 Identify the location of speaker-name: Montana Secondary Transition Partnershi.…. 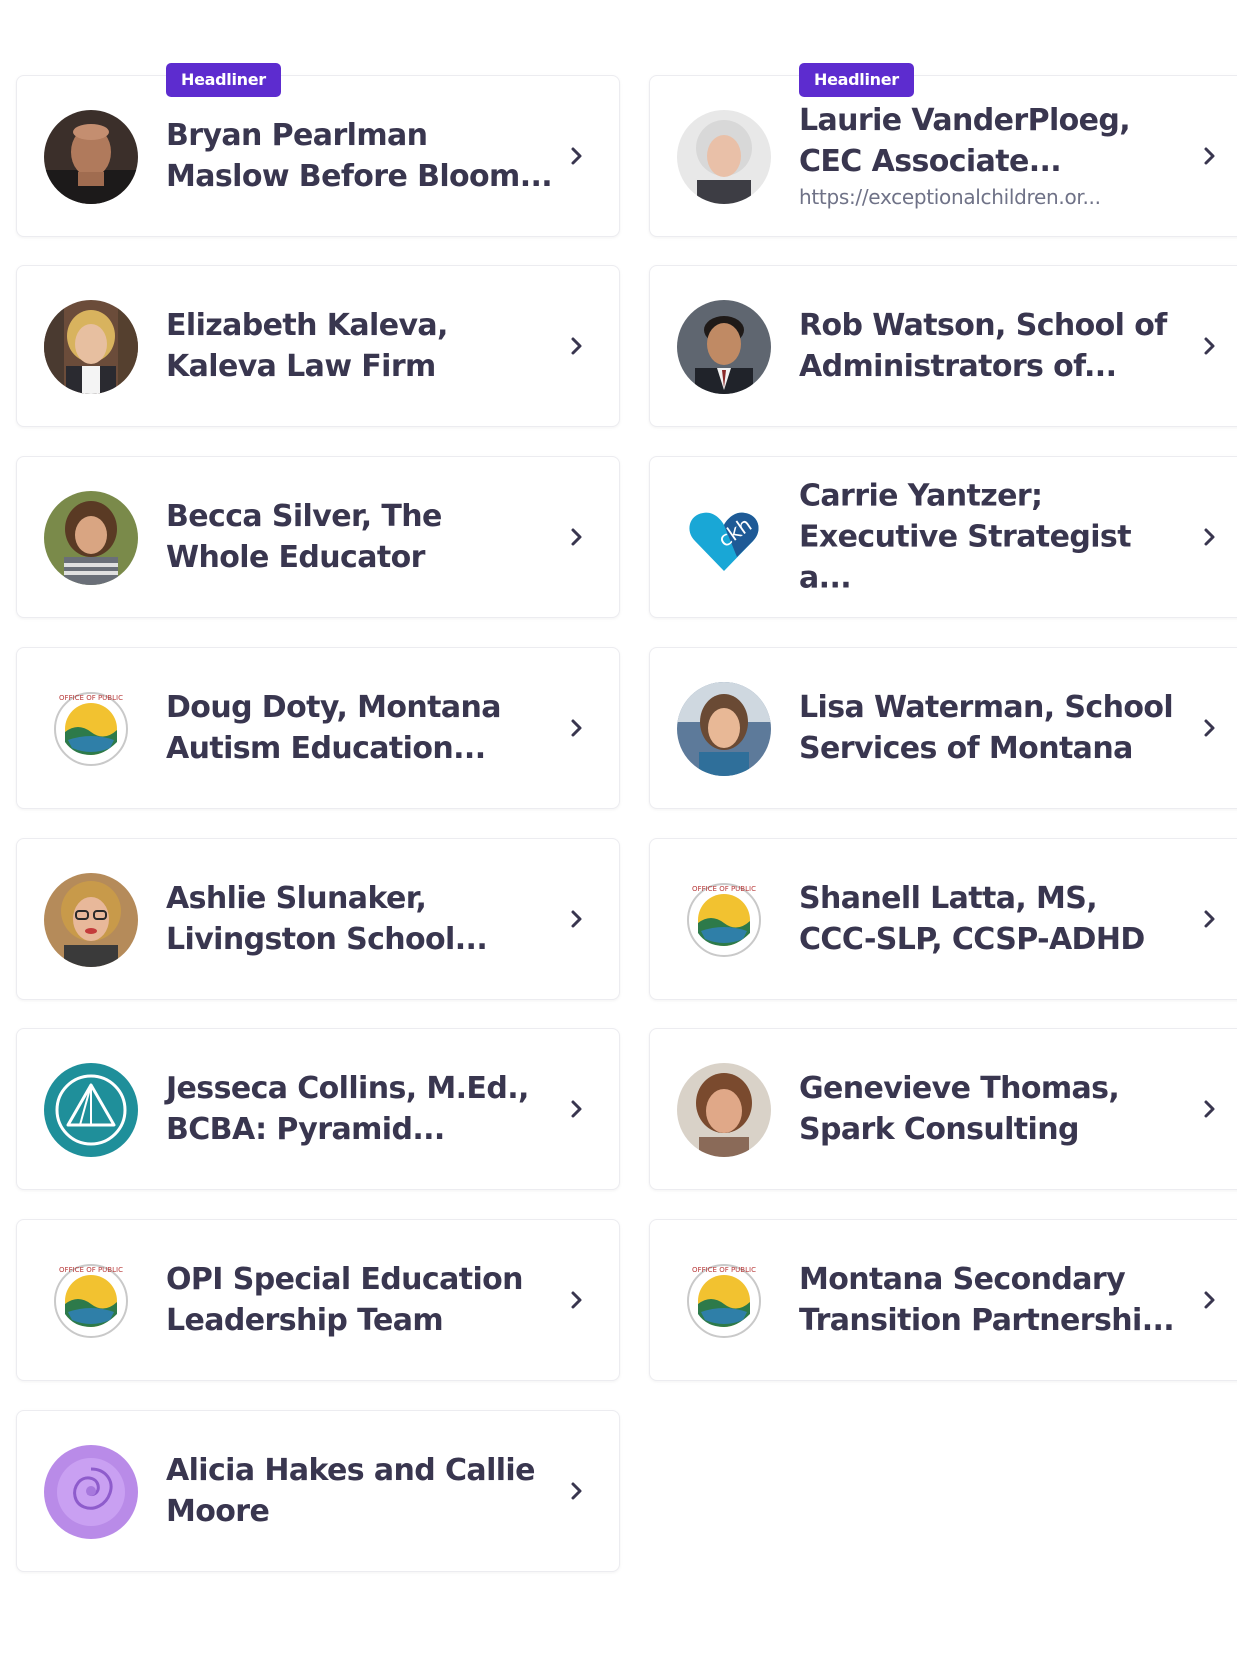
(987, 1300).